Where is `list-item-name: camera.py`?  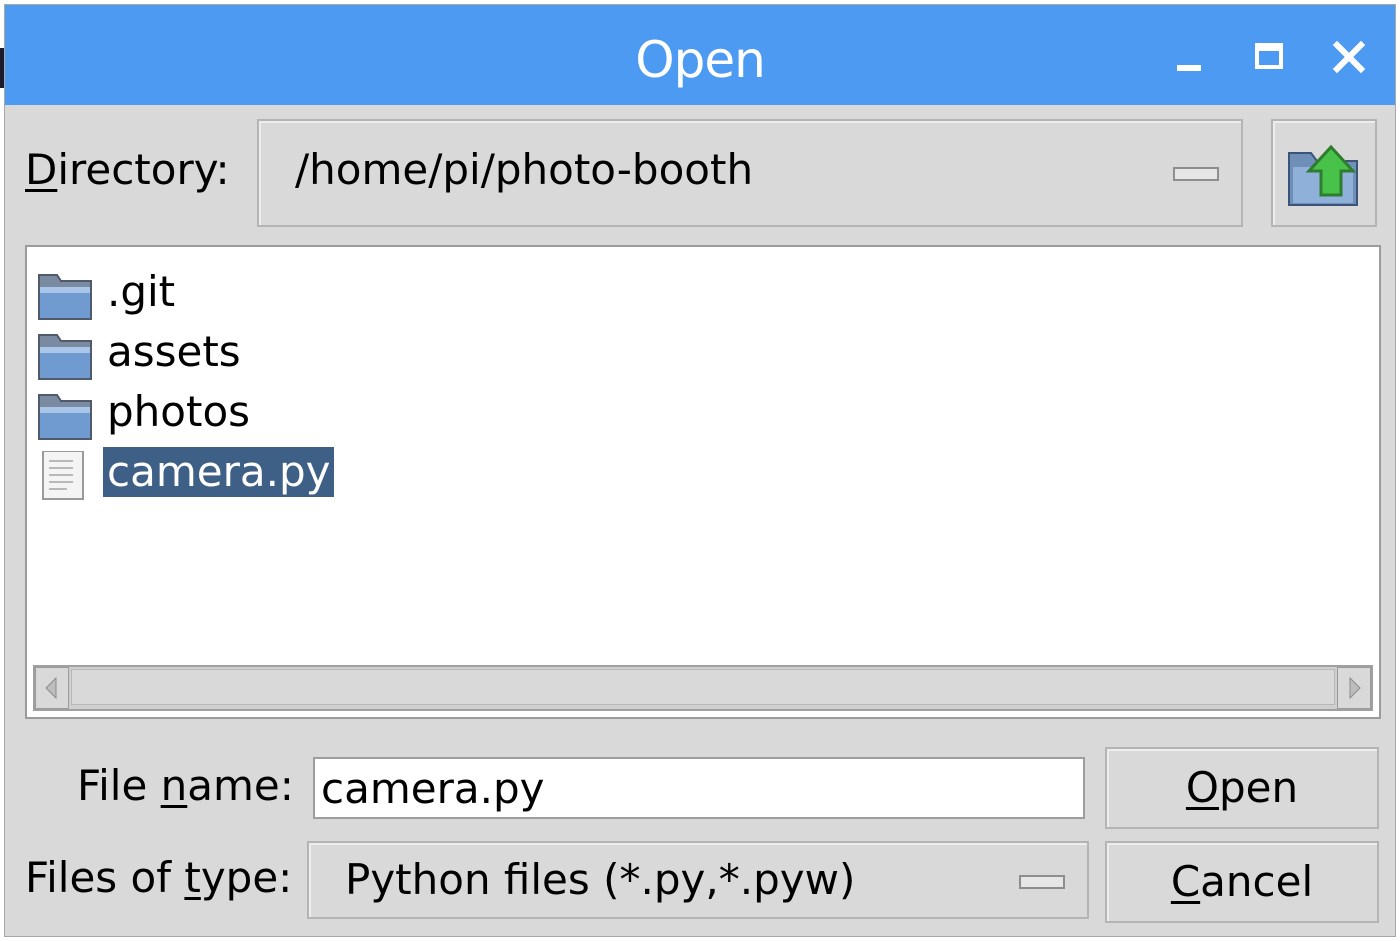
list-item-name: camera.py is located at coordinates (219, 472).